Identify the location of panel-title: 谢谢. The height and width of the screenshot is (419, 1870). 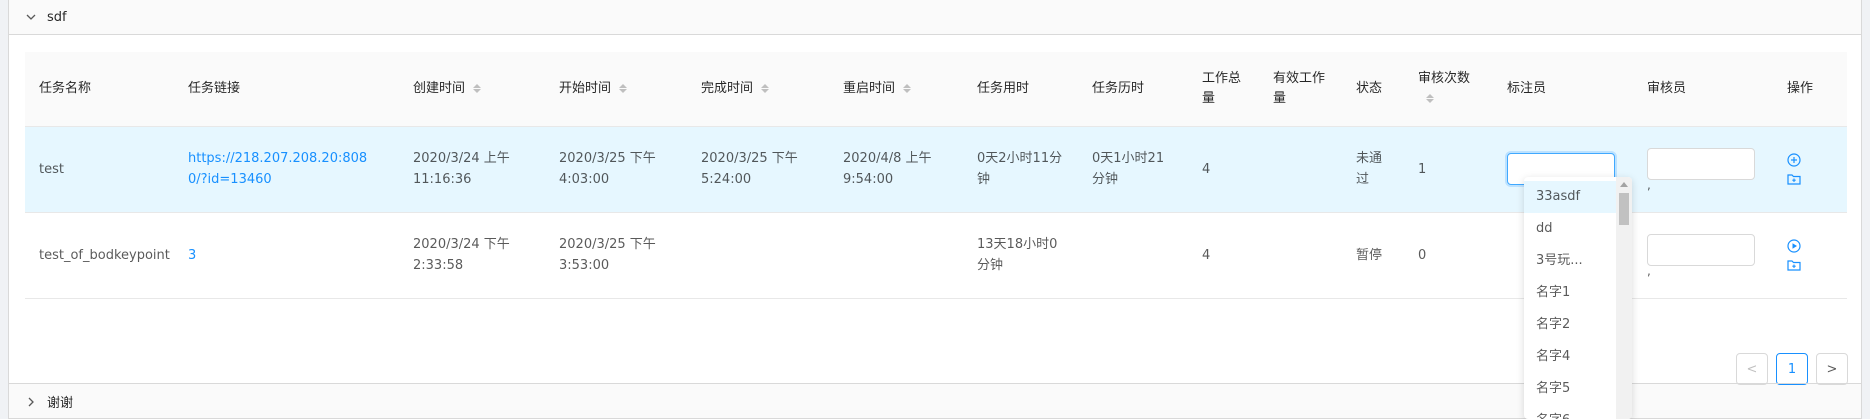
(60, 403).